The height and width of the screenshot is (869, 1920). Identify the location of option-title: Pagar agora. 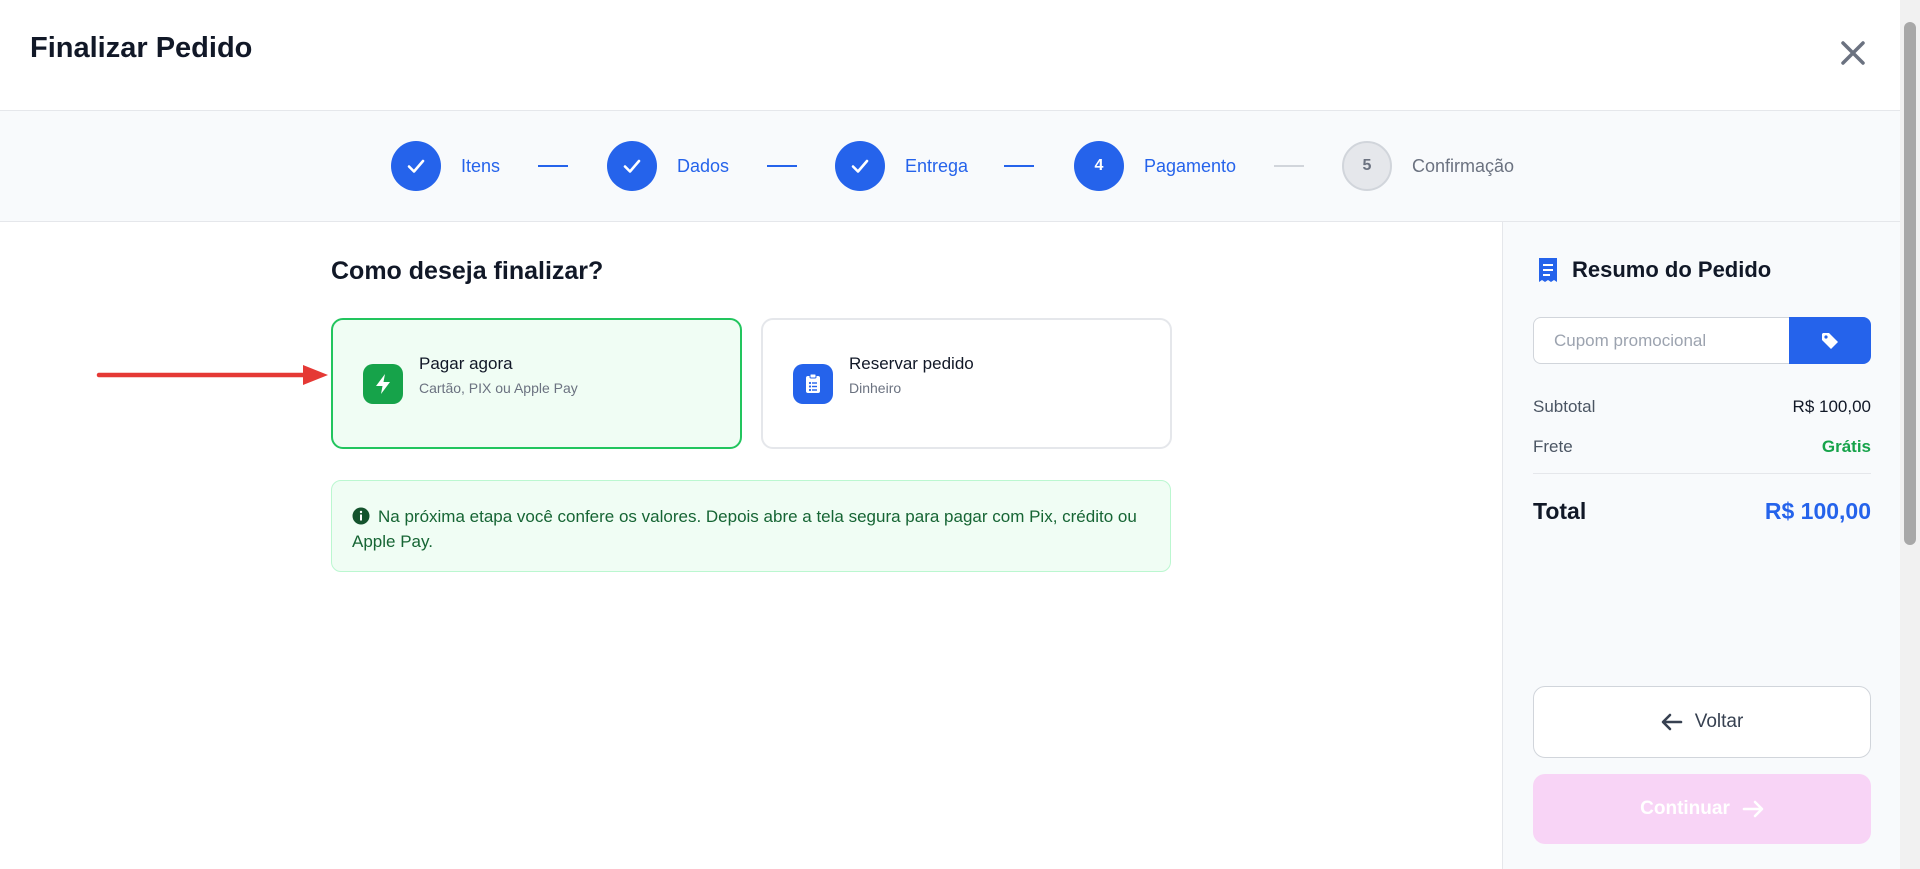
(466, 363).